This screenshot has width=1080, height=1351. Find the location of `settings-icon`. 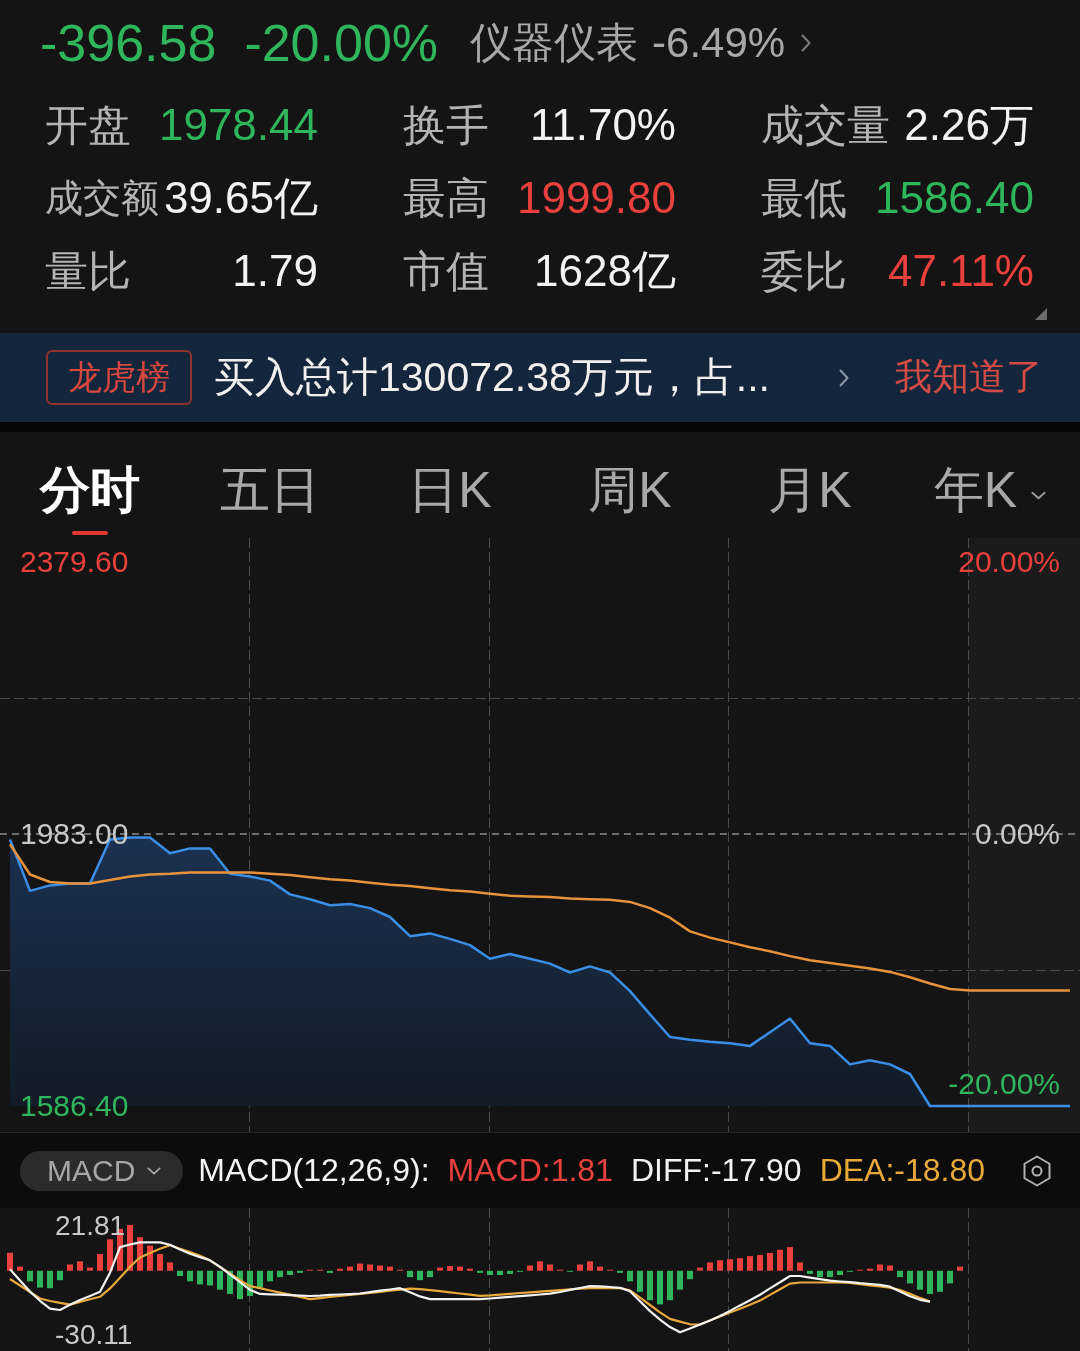

settings-icon is located at coordinates (1037, 1170).